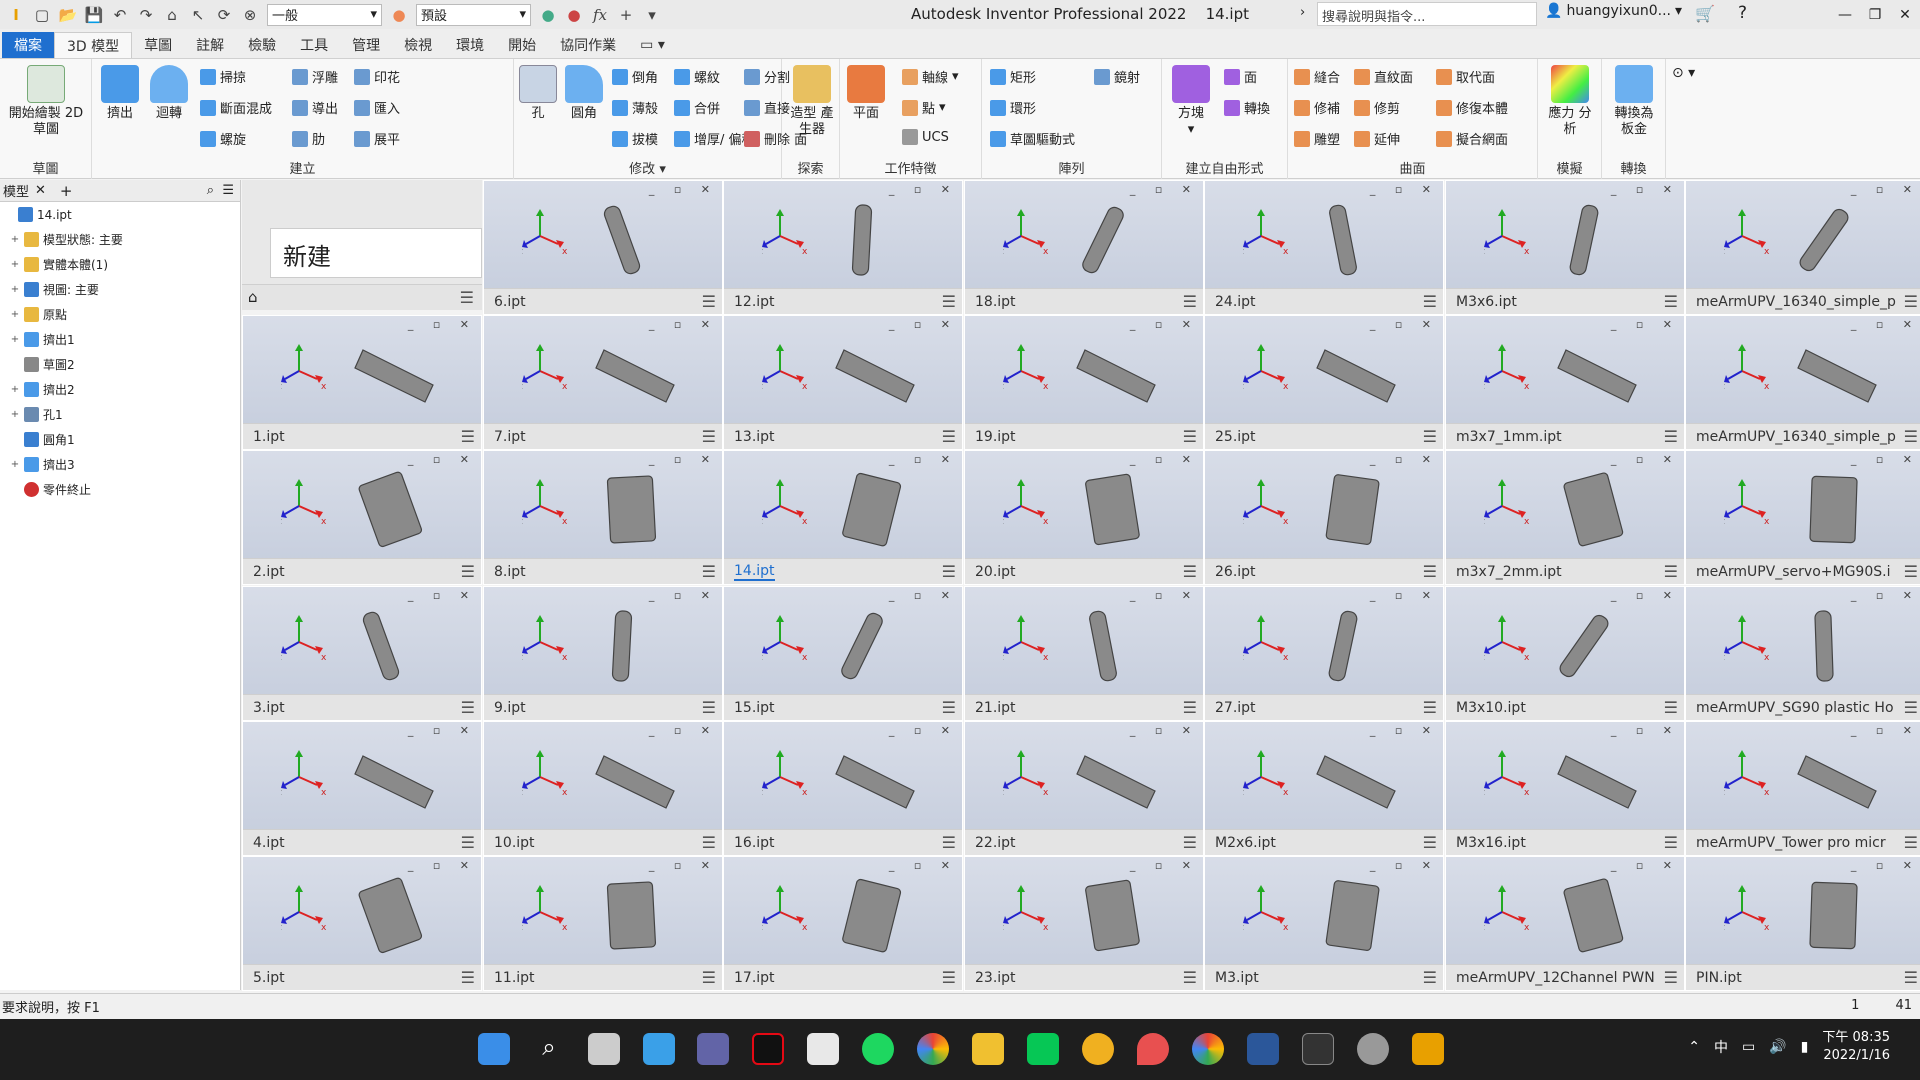 This screenshot has height=1080, width=1920. I want to click on app-icon, so click(1153, 1049).